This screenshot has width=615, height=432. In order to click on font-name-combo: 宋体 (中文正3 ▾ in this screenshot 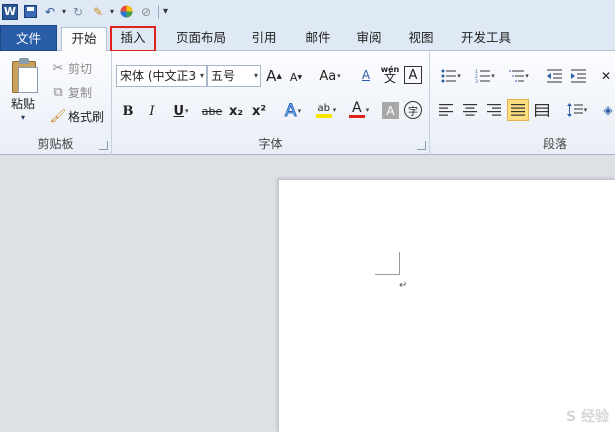, I will do `click(161, 76)`.